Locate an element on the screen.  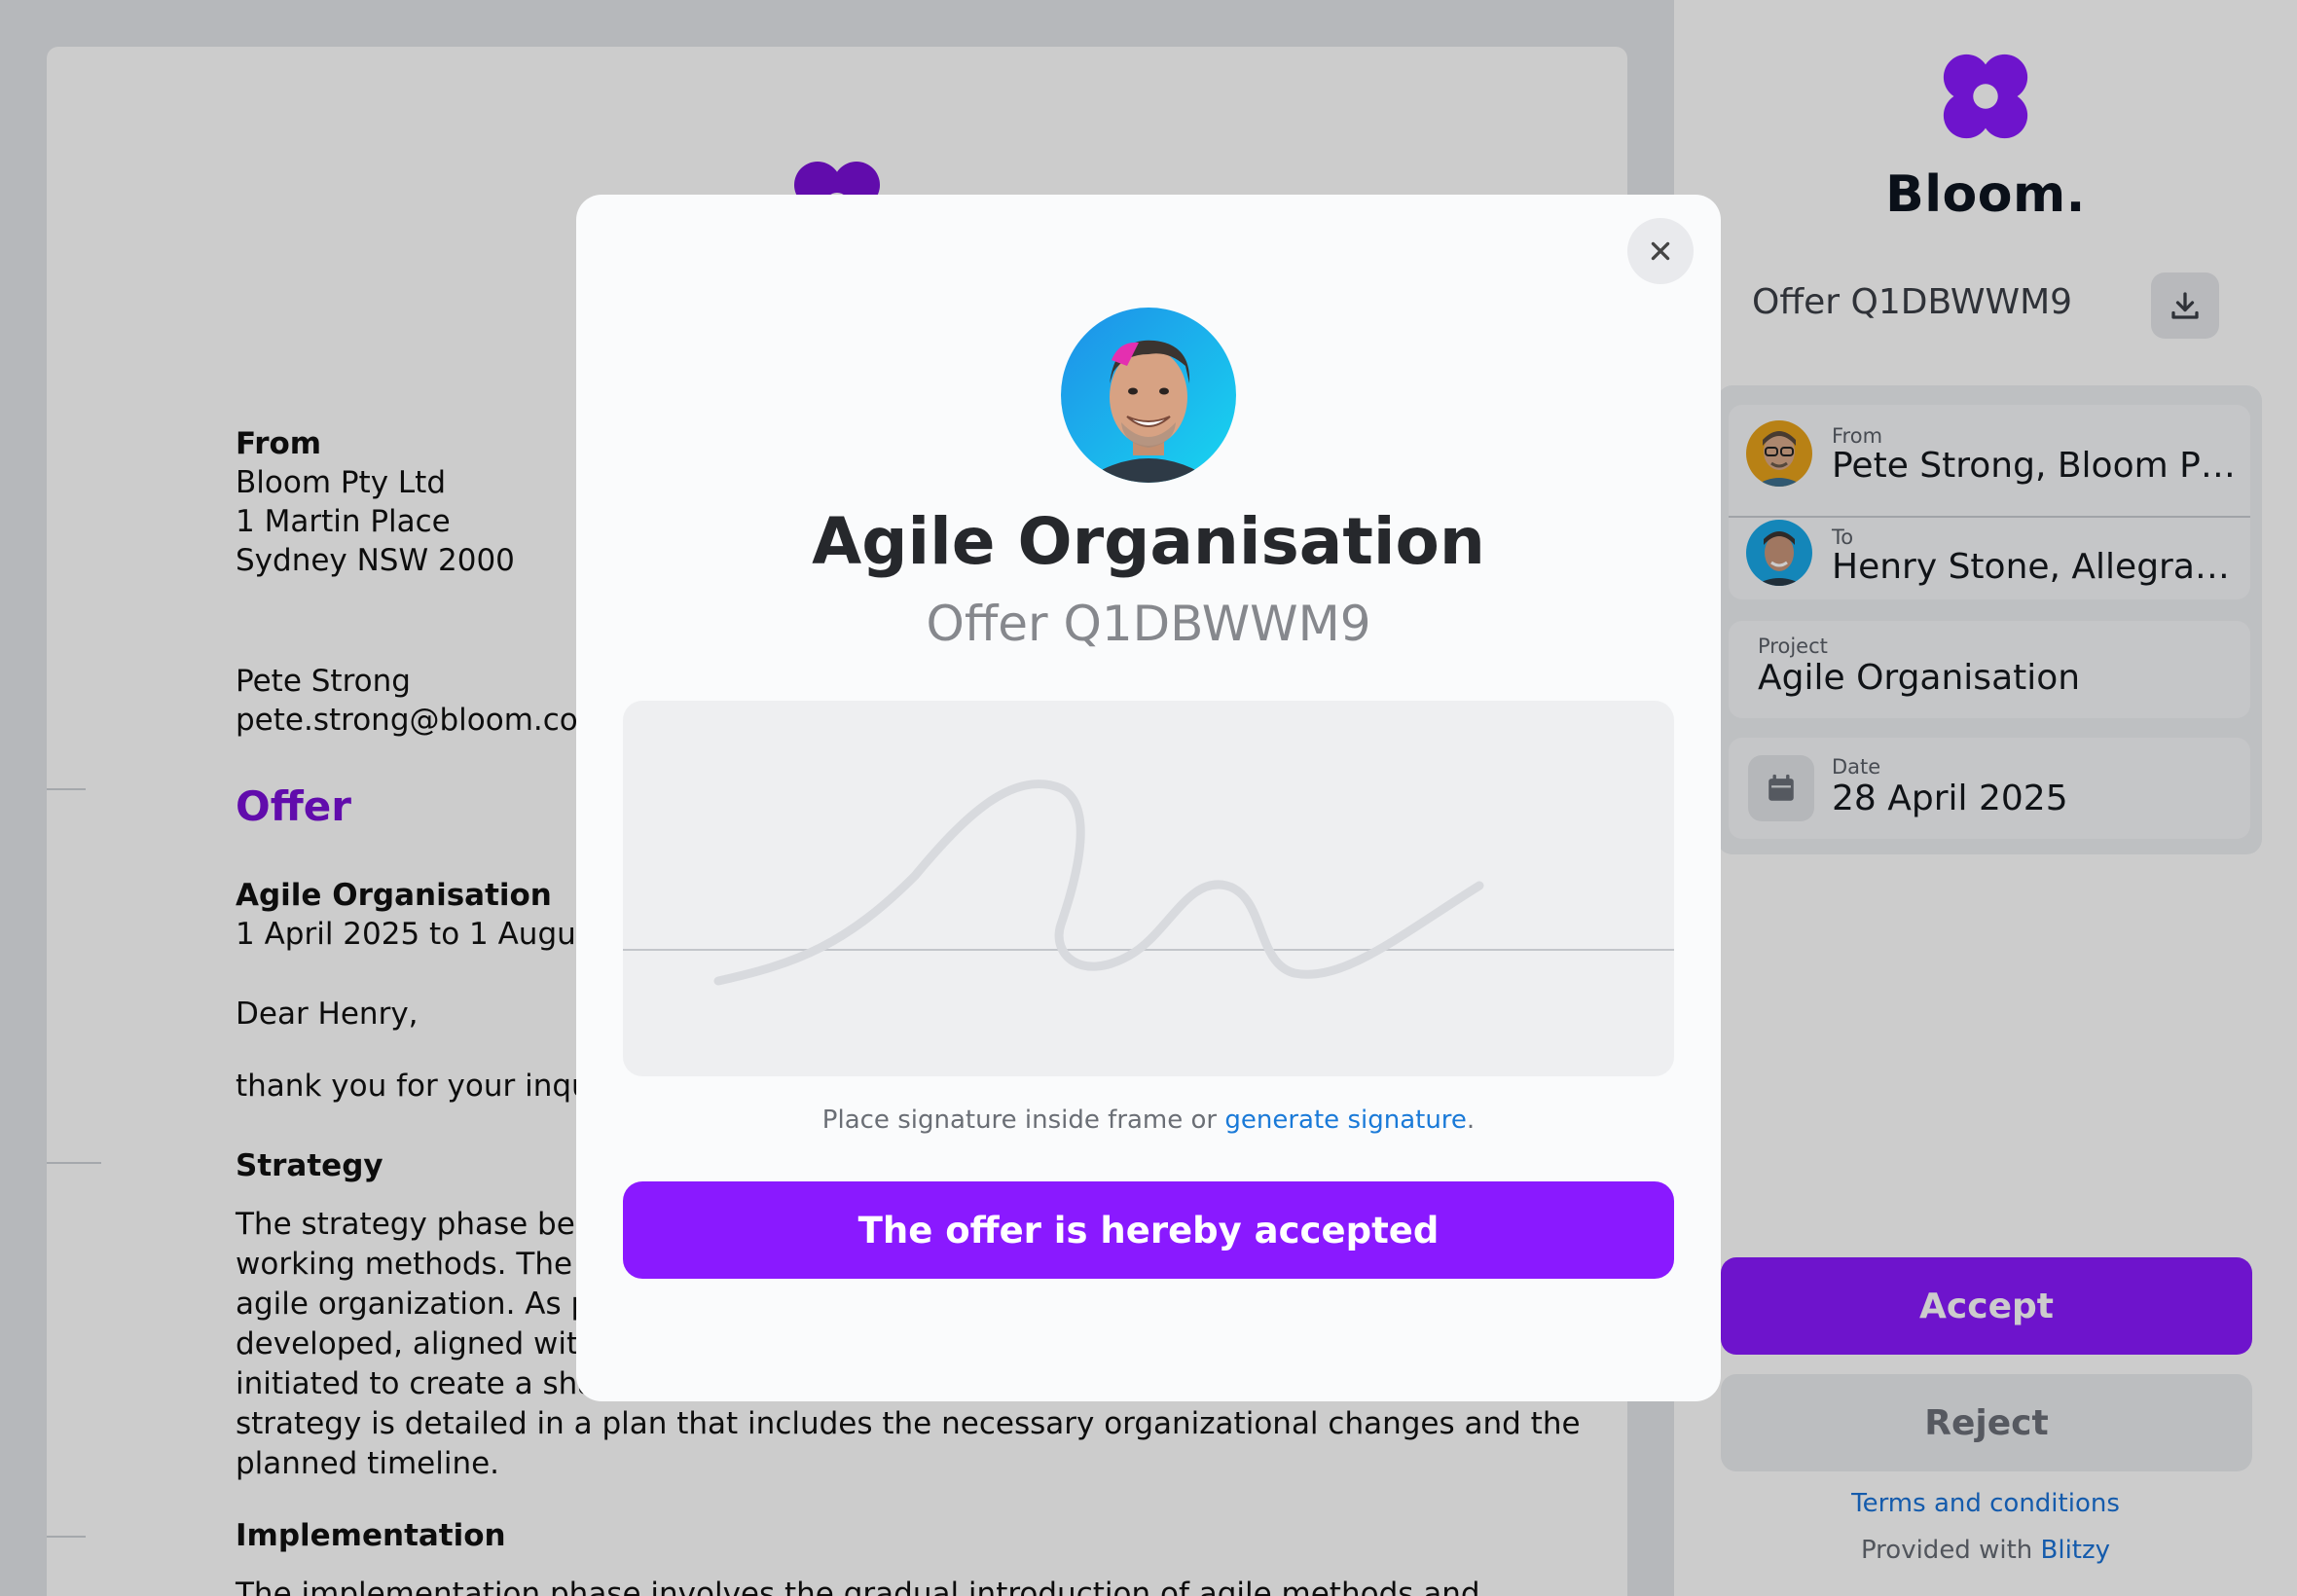
hint-text: Place signature inside frame or is located at coordinates (1023, 1120).